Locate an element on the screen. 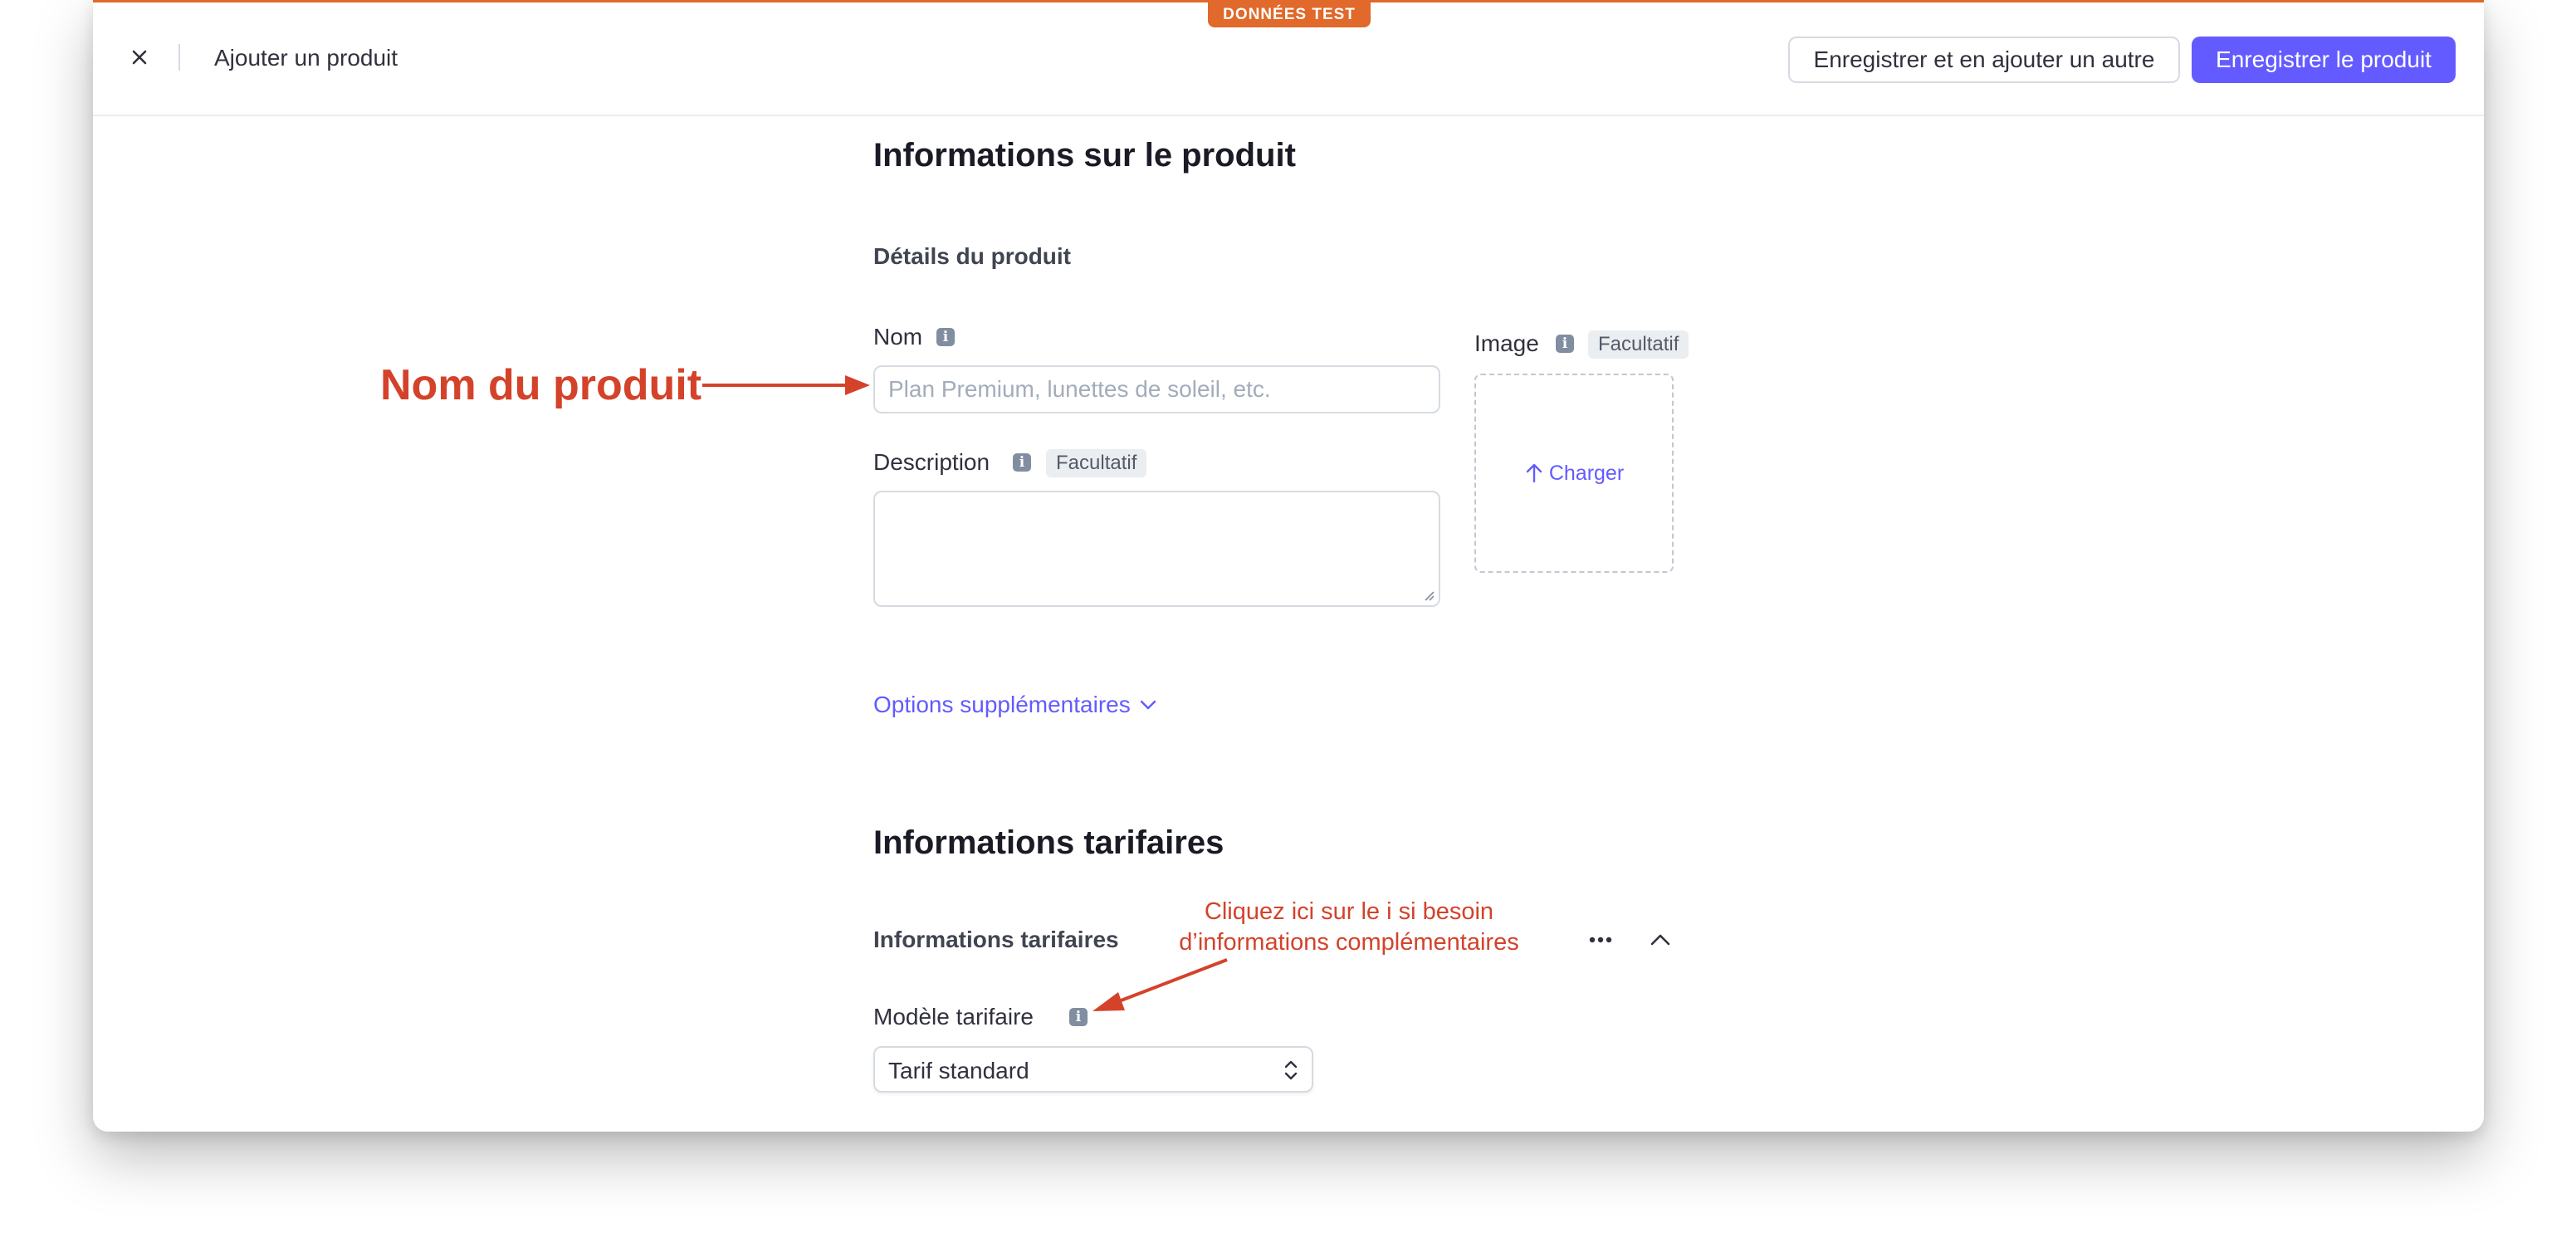 This screenshot has width=2576, height=1252. arrow-up-icon is located at coordinates (1534, 473).